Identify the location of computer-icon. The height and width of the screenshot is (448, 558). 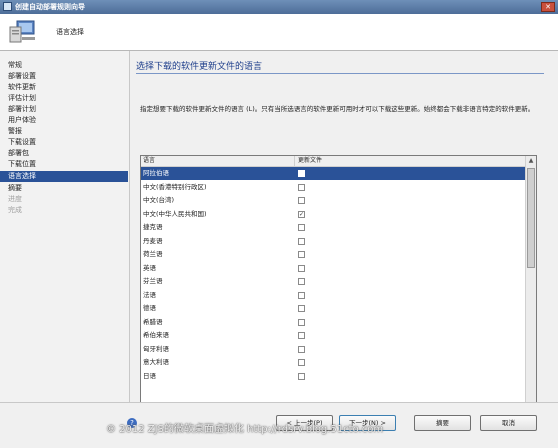
(22, 31).